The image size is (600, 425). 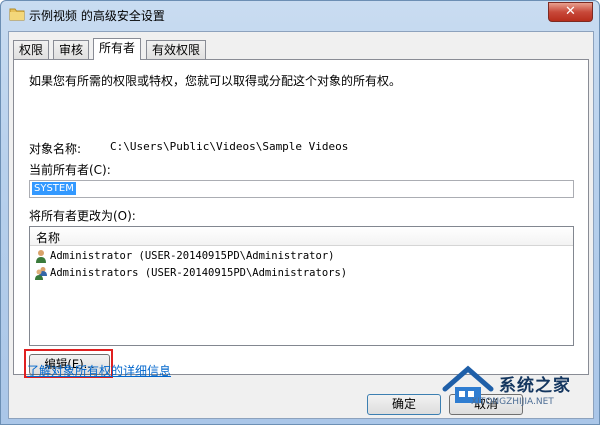 What do you see at coordinates (41, 273) in the screenshot?
I see `group-icon` at bounding box center [41, 273].